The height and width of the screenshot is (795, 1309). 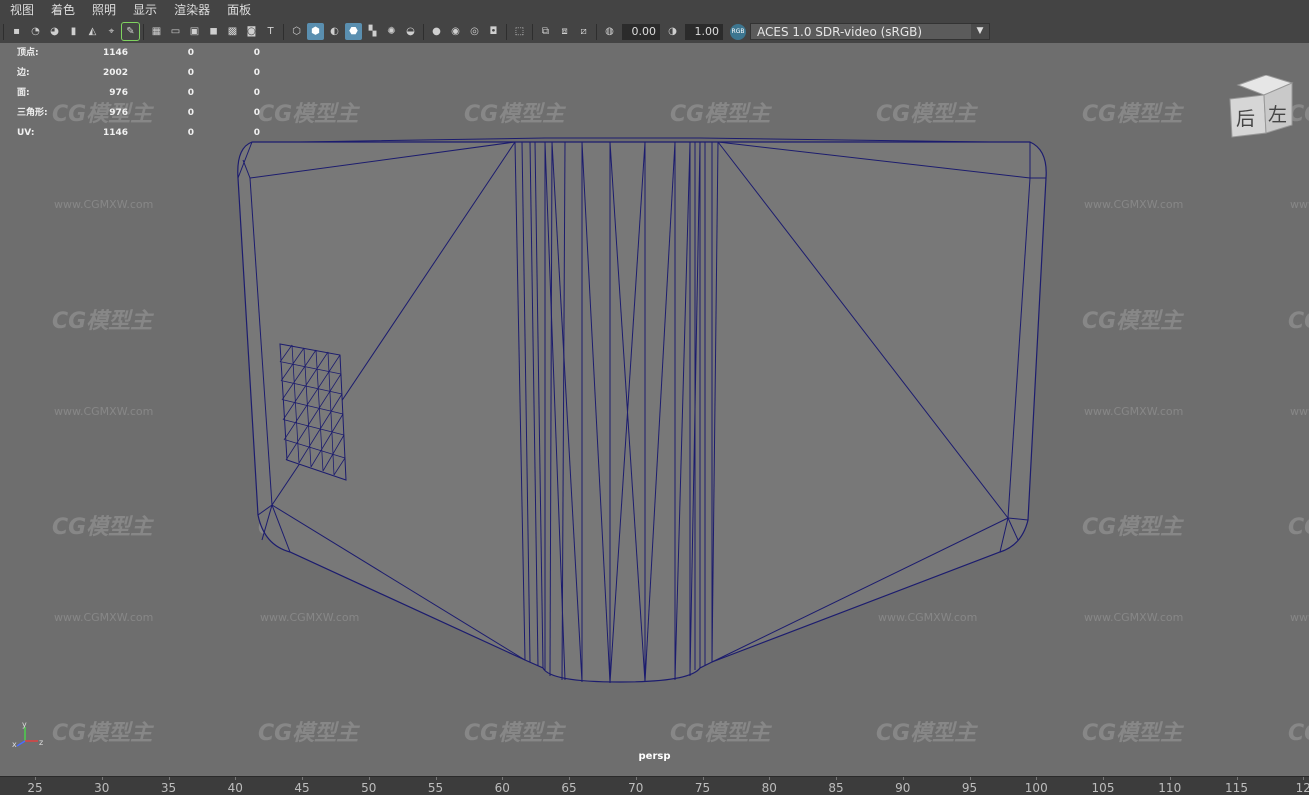 What do you see at coordinates (654, 756) in the screenshot?
I see `camera-name-label: persp` at bounding box center [654, 756].